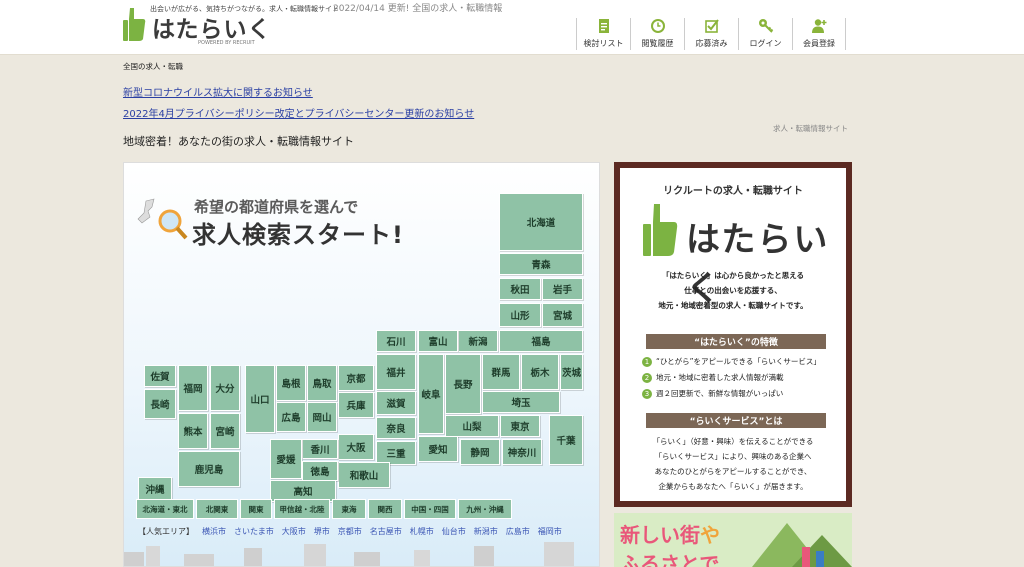  I want to click on prefecture-tile: 東京, so click(520, 426).